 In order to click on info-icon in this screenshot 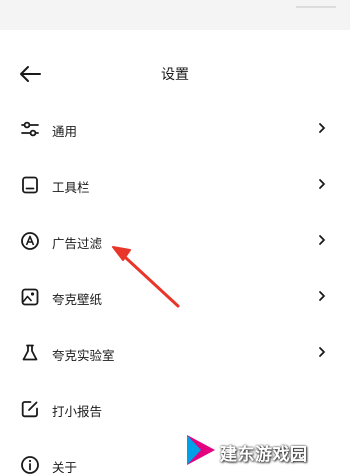, I will do `click(30, 465)`.